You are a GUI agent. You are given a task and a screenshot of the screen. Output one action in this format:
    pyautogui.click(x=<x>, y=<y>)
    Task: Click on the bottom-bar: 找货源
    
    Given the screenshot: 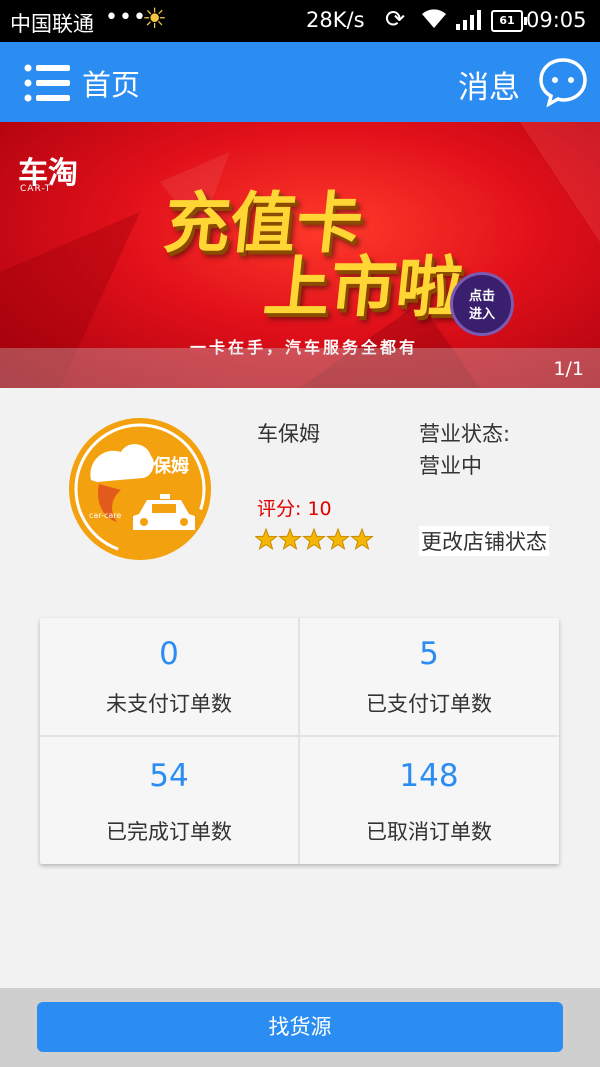 What is the action you would take?
    pyautogui.click(x=300, y=1027)
    